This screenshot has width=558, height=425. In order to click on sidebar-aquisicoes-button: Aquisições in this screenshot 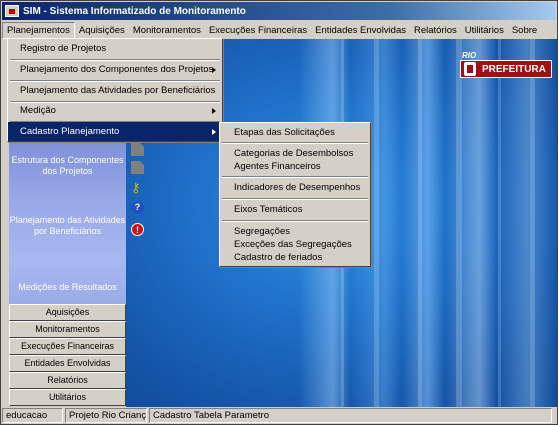, I will do `click(67, 312)`.